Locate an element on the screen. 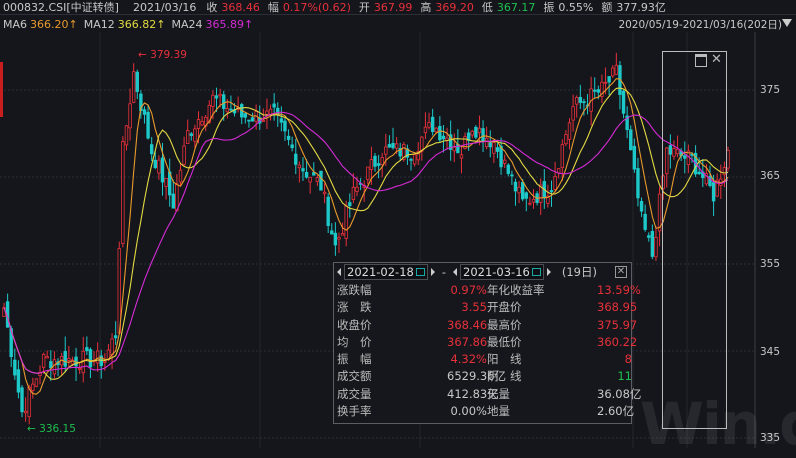 The height and width of the screenshot is (458, 796). date-range: 2020/05/19-2021/03/16(202日) is located at coordinates (700, 24).